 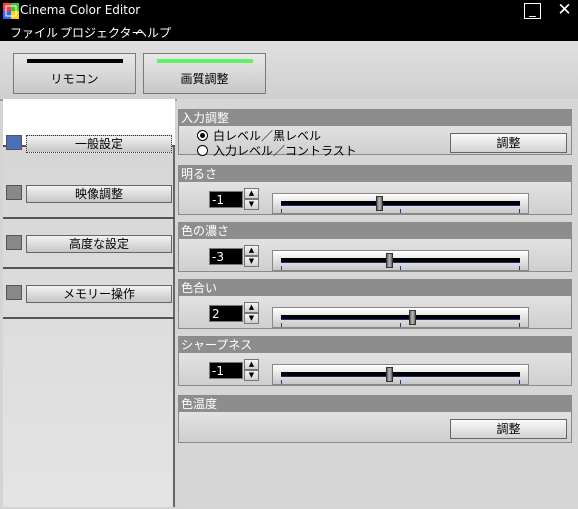 What do you see at coordinates (11, 11) in the screenshot?
I see `app-icon` at bounding box center [11, 11].